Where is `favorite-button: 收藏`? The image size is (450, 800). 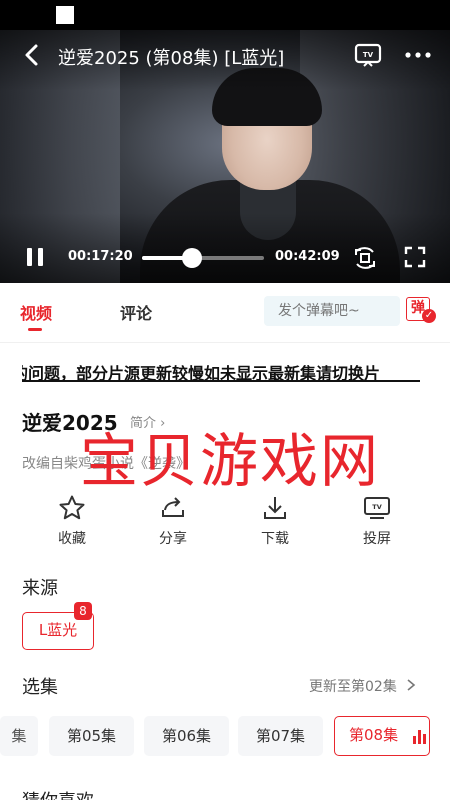 favorite-button: 收藏 is located at coordinates (72, 522).